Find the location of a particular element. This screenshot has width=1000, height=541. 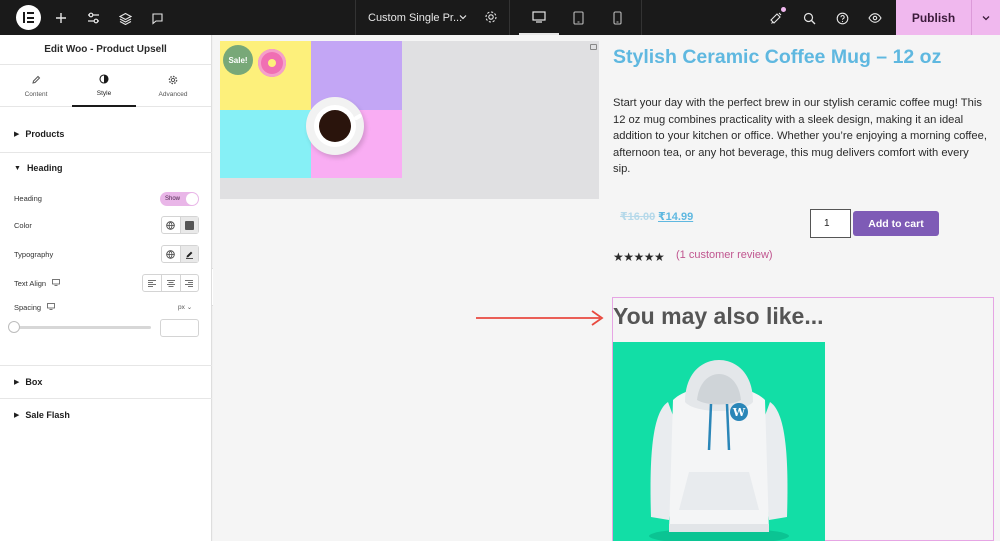

add-to-cart-button: Add to cart is located at coordinates (896, 223).